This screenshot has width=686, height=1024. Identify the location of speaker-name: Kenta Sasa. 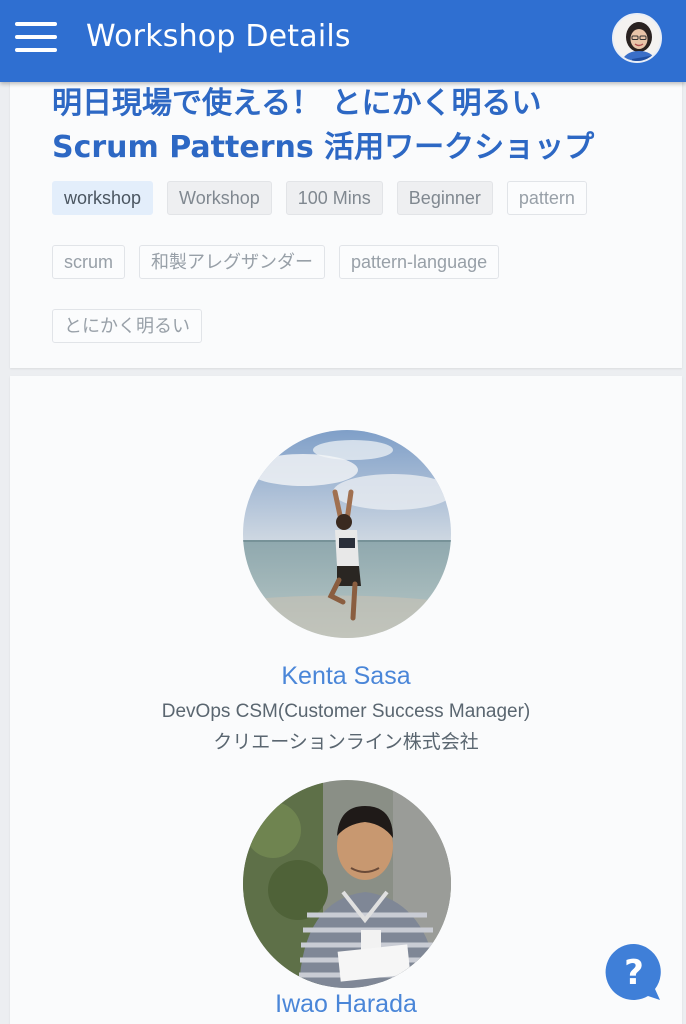
(346, 676).